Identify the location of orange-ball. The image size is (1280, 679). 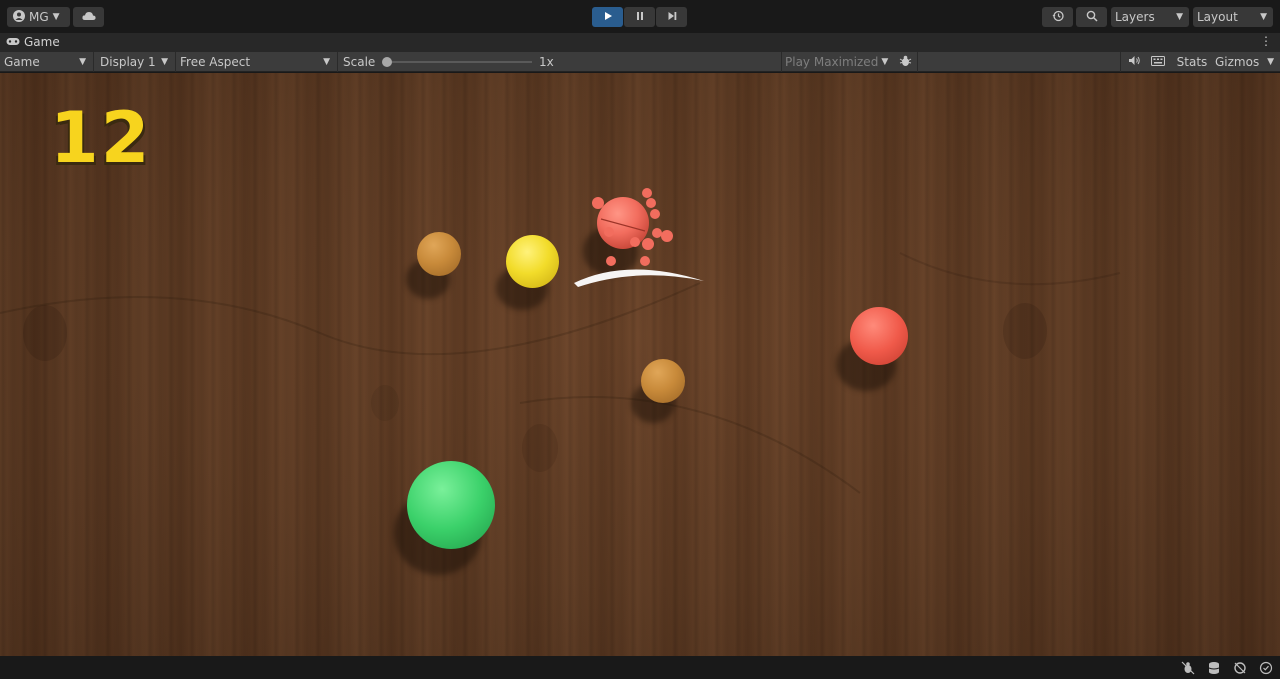
(439, 254).